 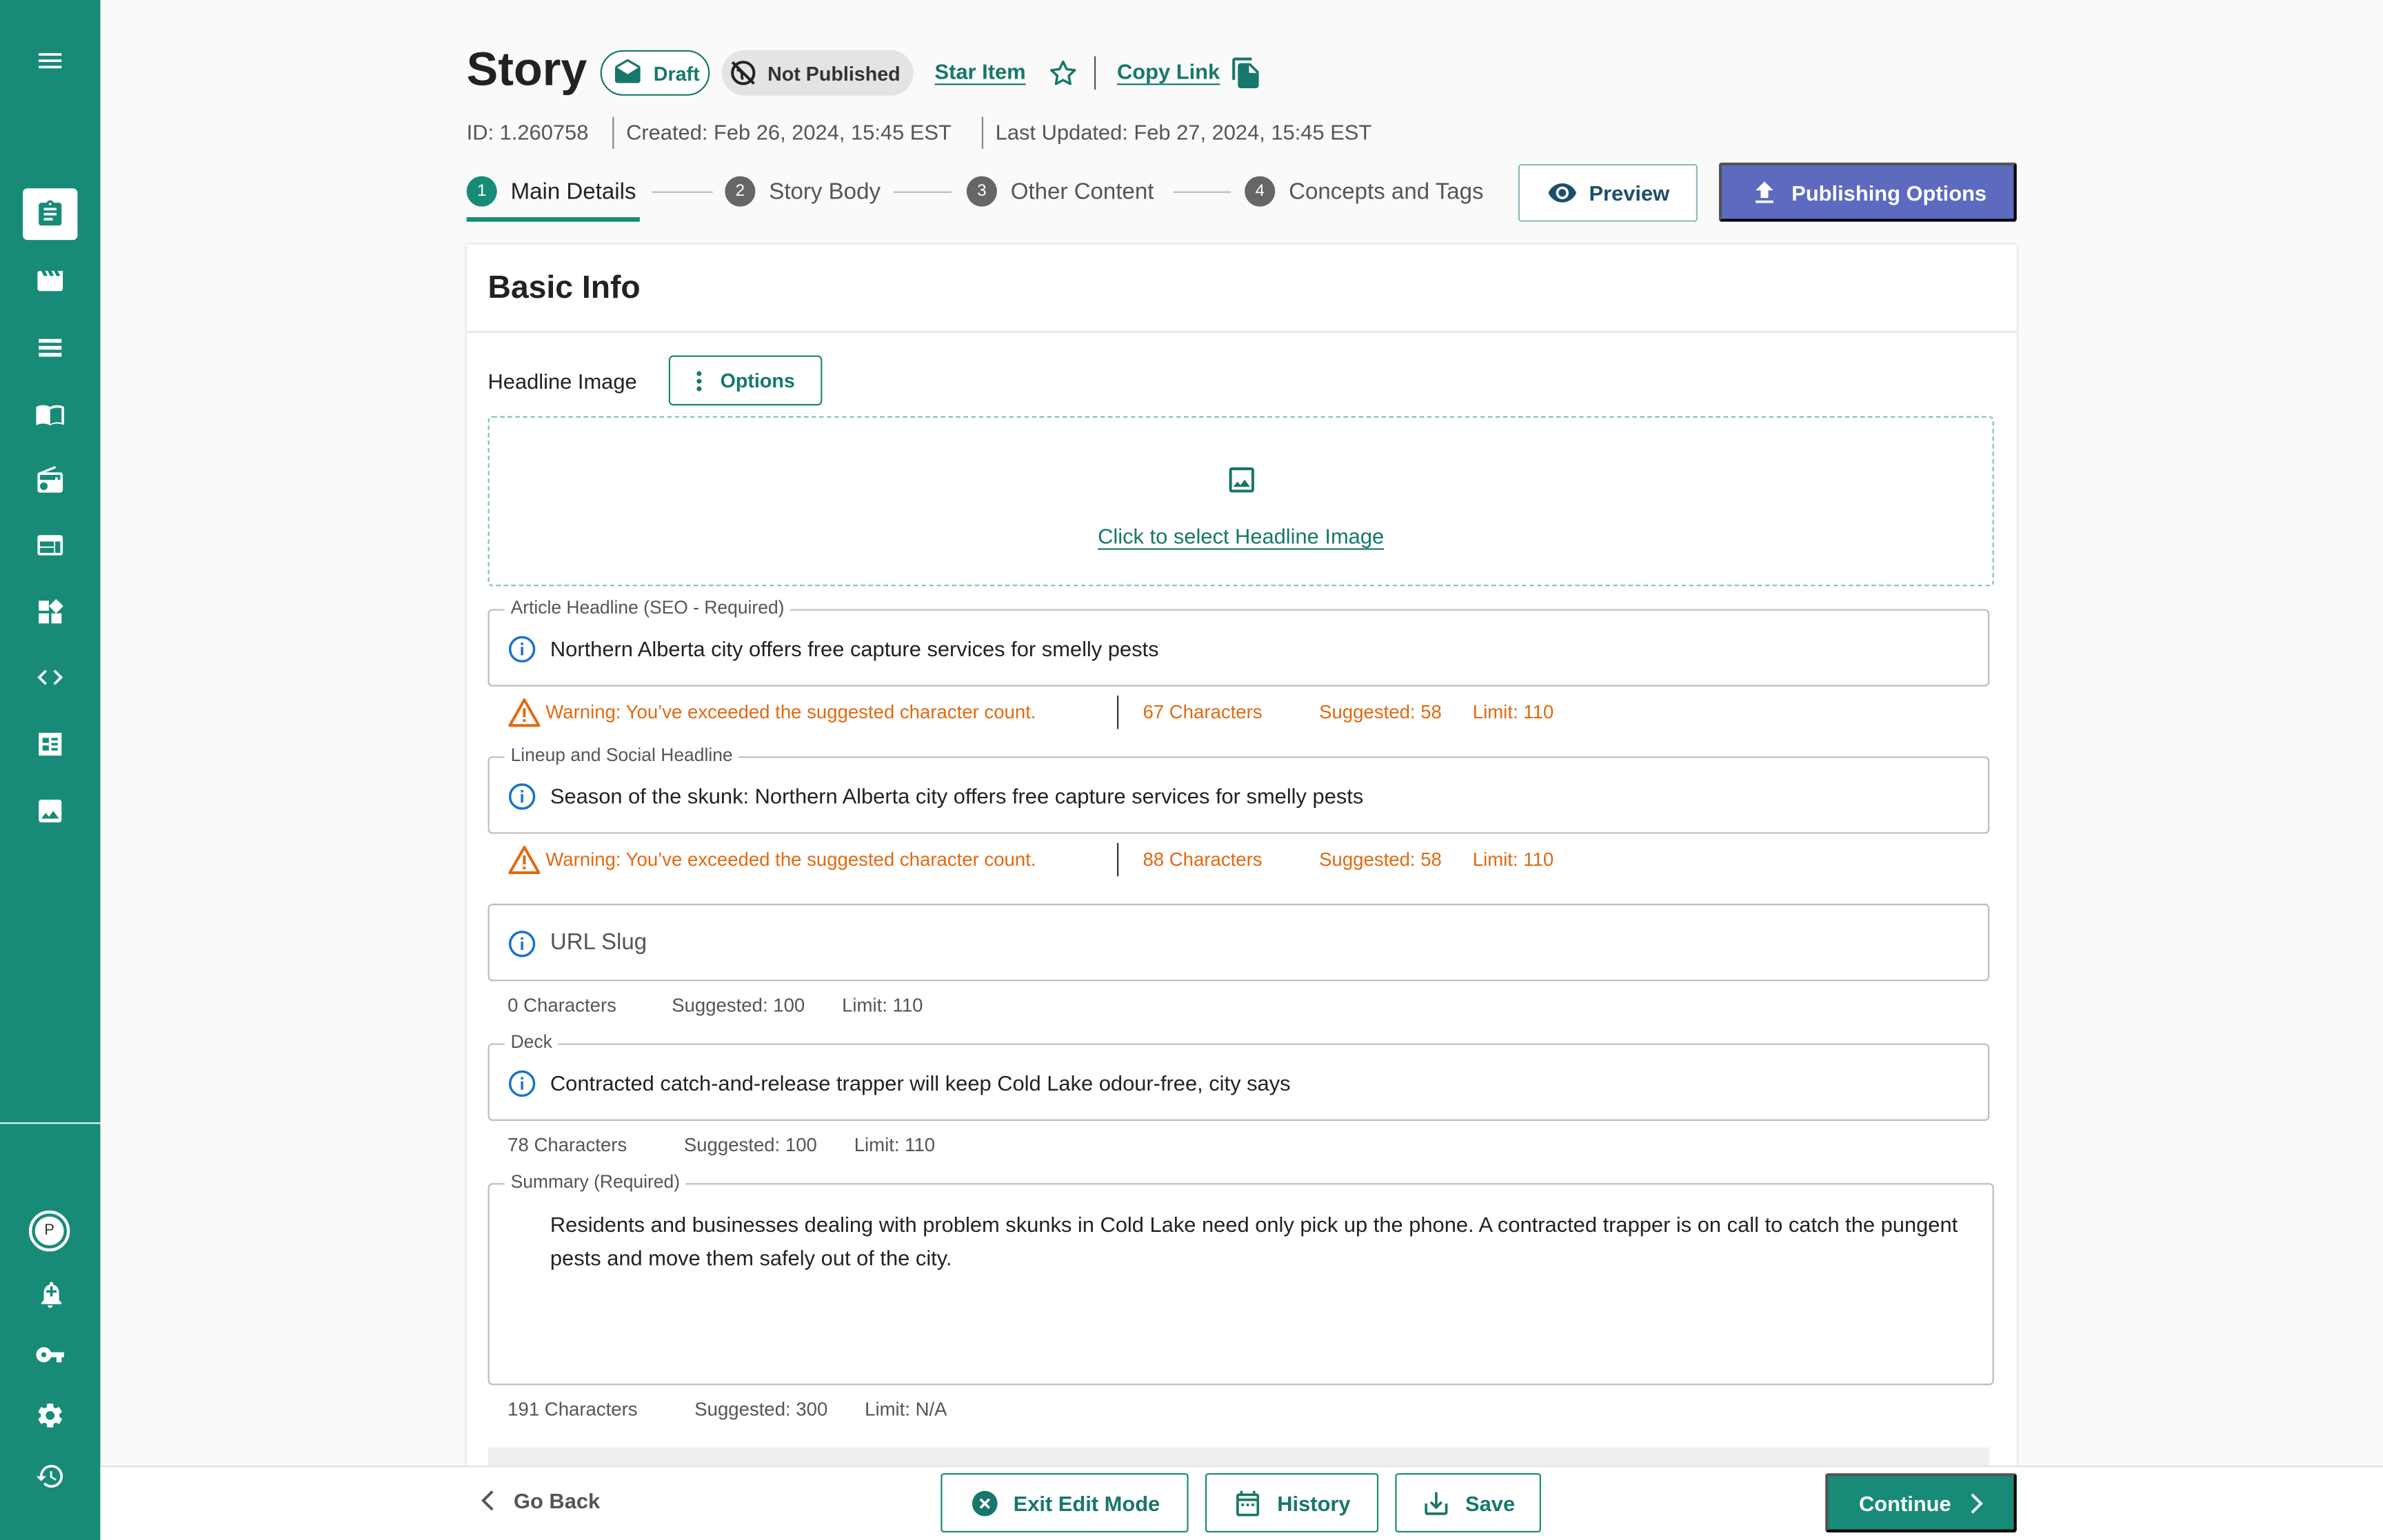 I want to click on step-number: 2, so click(x=740, y=192).